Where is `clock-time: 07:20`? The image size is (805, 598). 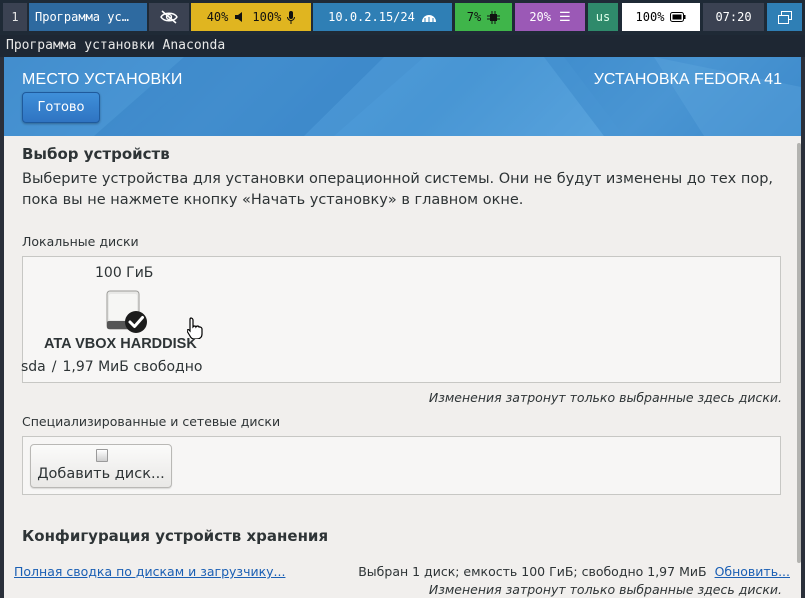 clock-time: 07:20 is located at coordinates (733, 17).